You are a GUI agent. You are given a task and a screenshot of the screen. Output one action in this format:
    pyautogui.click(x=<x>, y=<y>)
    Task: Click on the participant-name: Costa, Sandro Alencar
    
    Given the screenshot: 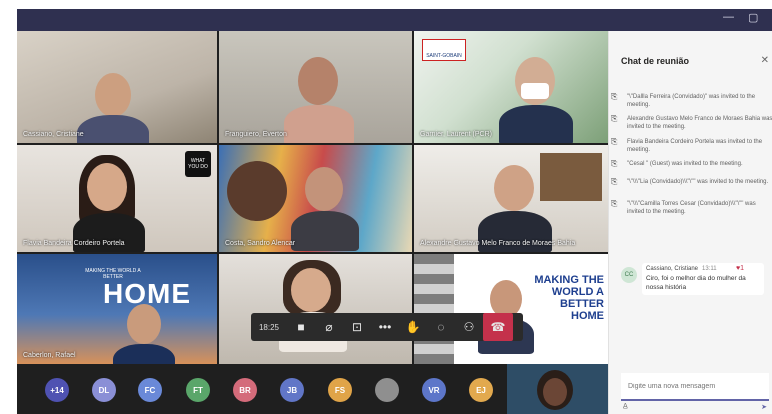 What is the action you would take?
    pyautogui.click(x=260, y=243)
    